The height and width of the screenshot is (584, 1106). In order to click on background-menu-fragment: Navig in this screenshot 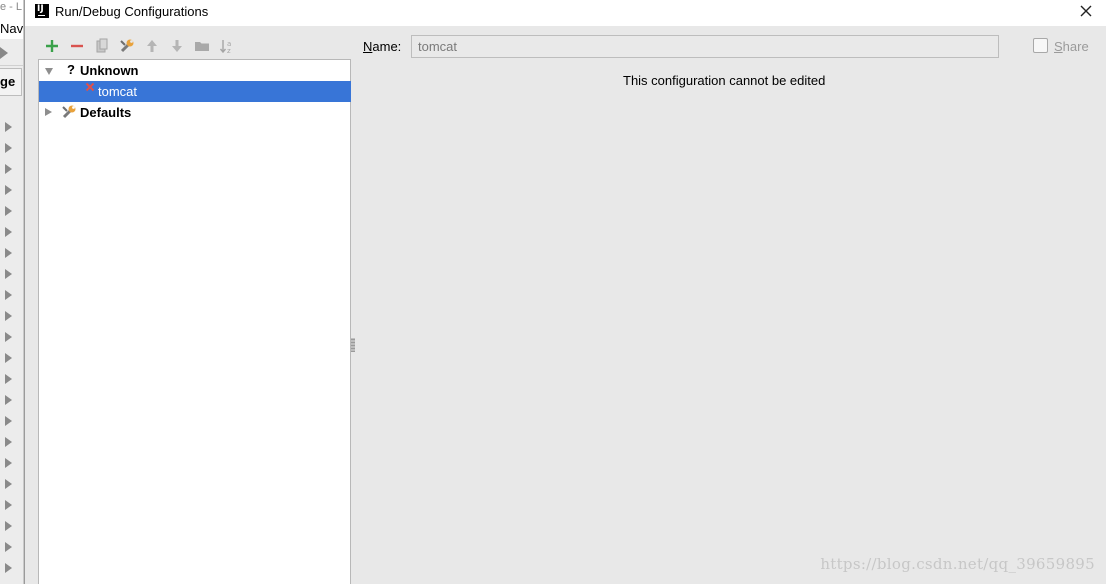, I will do `click(11, 29)`.